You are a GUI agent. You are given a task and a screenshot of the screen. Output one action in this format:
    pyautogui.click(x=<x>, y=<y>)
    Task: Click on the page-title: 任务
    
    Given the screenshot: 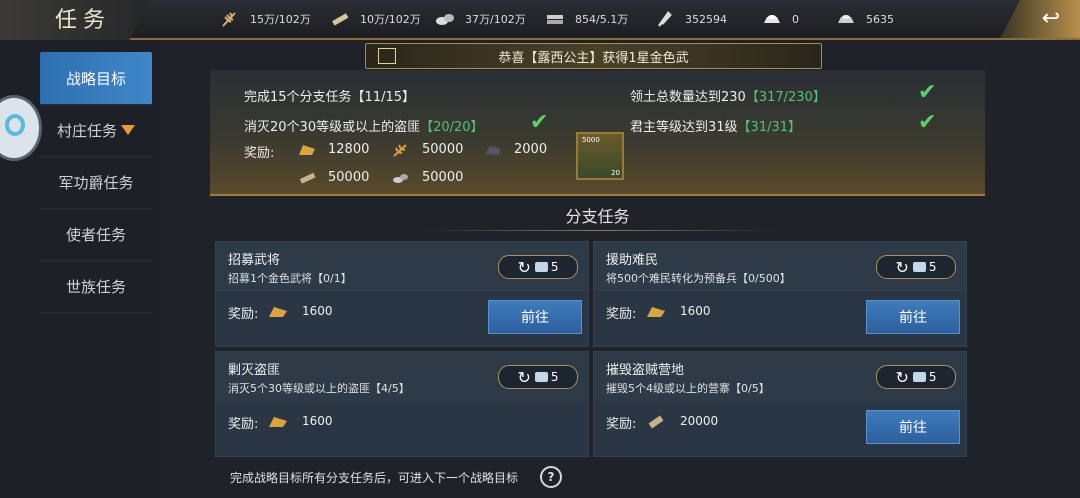 What is the action you would take?
    pyautogui.click(x=83, y=20)
    